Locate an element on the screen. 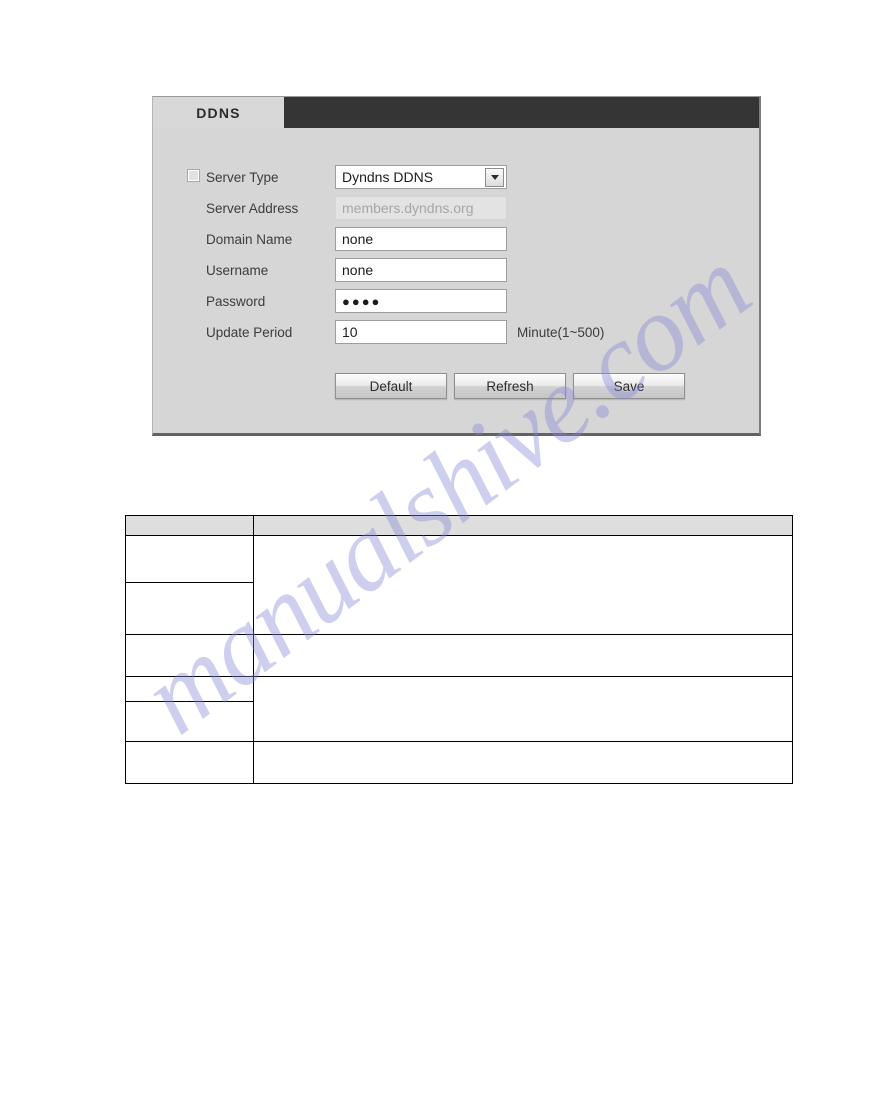  button-row: Default Refresh Save is located at coordinates (510, 386).